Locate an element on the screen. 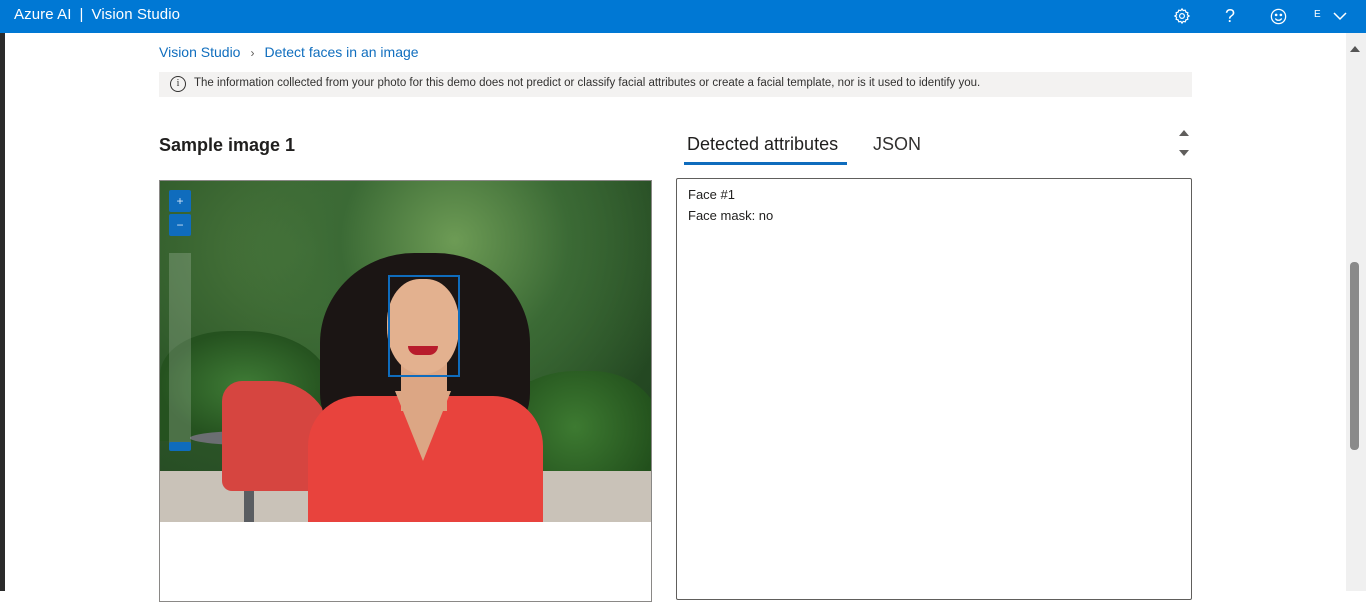 This screenshot has height=602, width=1366. scroll-up-arrow-icon is located at coordinates (1355, 49).